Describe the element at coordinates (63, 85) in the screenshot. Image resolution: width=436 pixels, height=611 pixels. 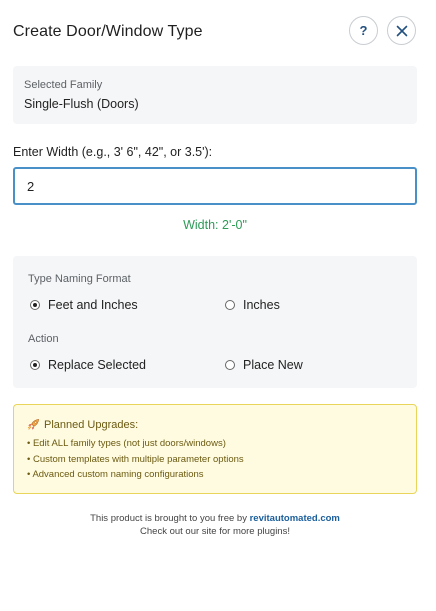
I see `selected-family-label: Selected Family` at that location.